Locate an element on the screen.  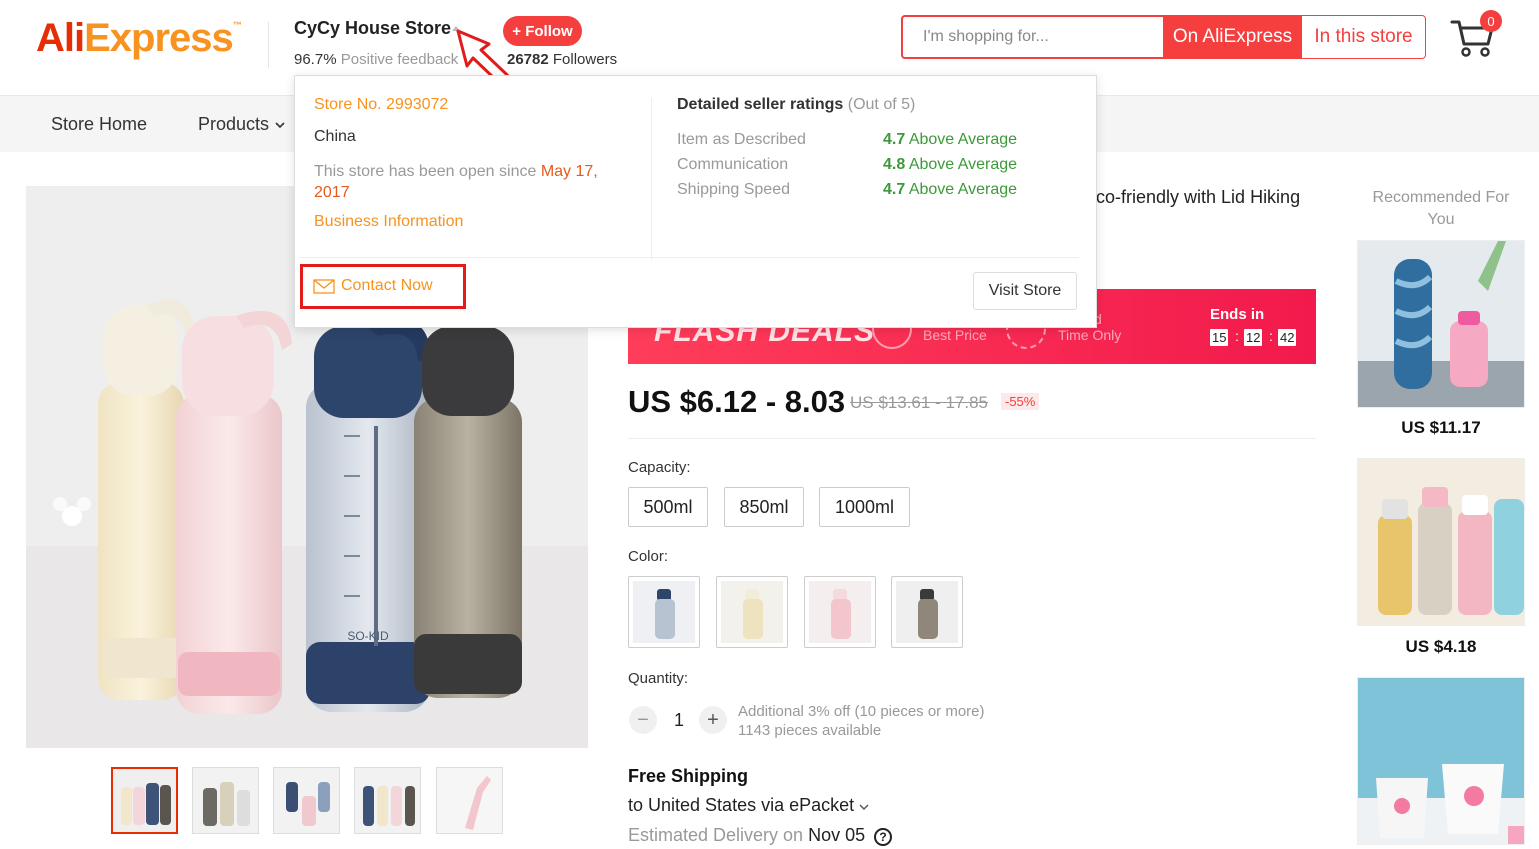
cart-count-badge: 0 is located at coordinates (1491, 21).